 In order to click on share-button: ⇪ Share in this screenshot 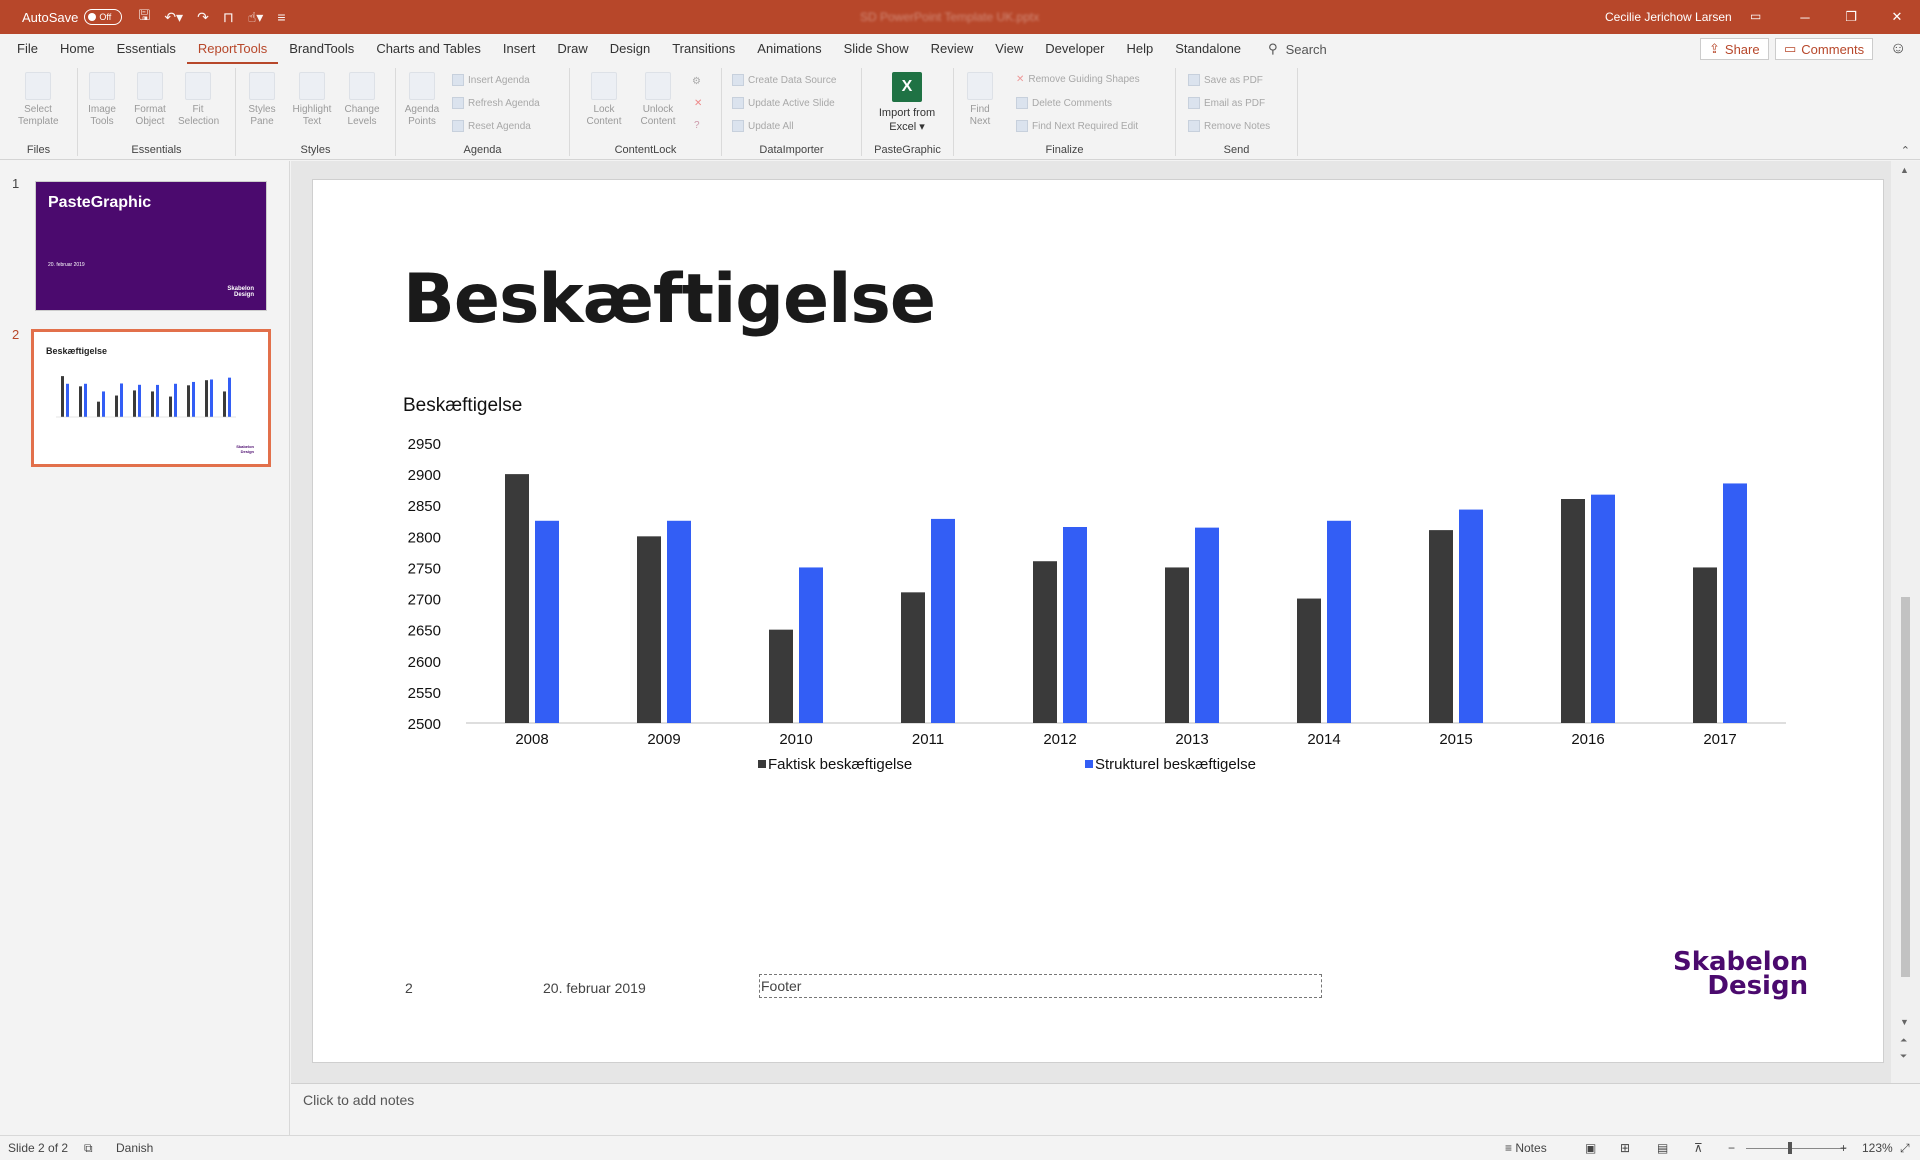, I will do `click(1734, 49)`.